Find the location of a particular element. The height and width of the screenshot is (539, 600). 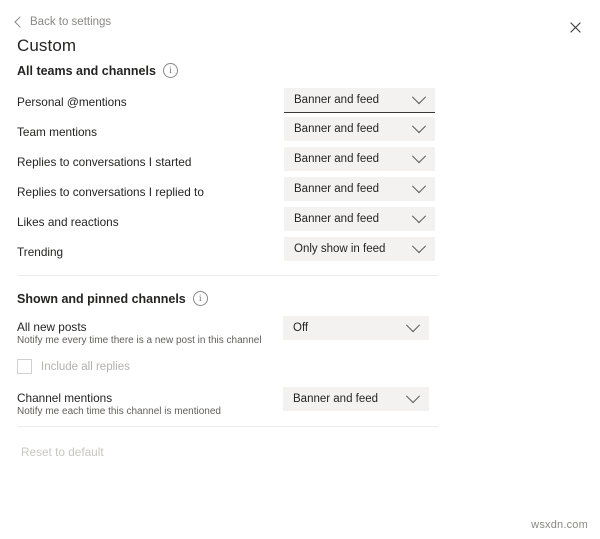

setting-label: Personal @mentions is located at coordinates (72, 102).